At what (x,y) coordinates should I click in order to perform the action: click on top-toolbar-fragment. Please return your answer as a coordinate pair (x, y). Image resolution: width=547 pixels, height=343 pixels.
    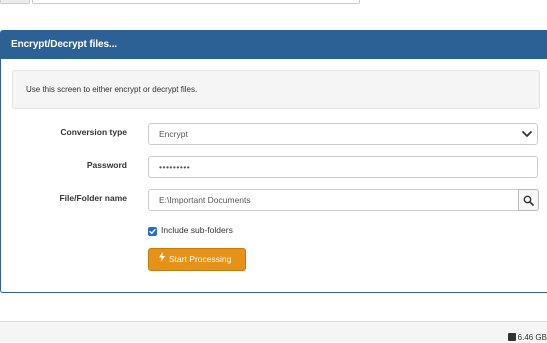
    Looking at the image, I should click on (180, 2).